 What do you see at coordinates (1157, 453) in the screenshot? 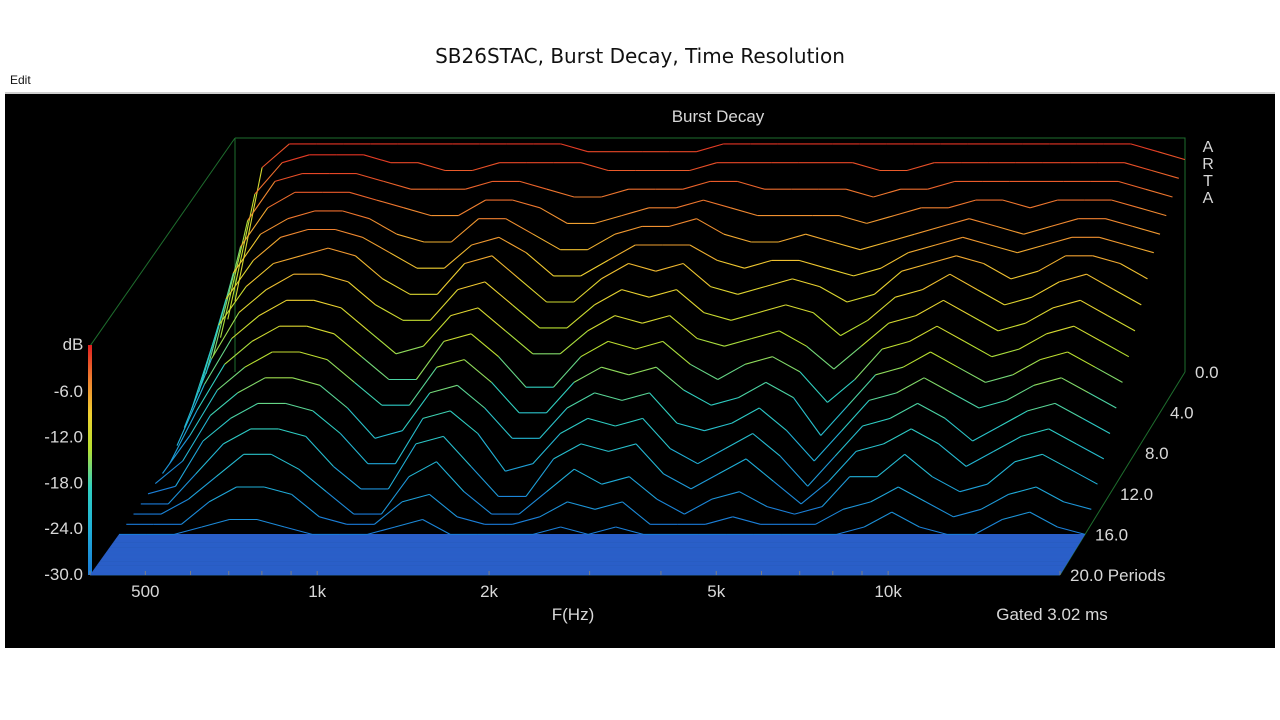
I see `z-tick-label: 8.0` at bounding box center [1157, 453].